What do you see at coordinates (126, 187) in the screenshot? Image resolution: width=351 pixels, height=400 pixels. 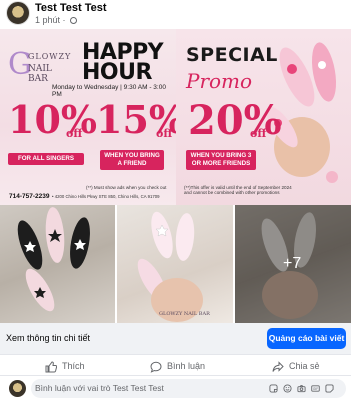 I see `note-left: (**) Must show ads when you check out` at bounding box center [126, 187].